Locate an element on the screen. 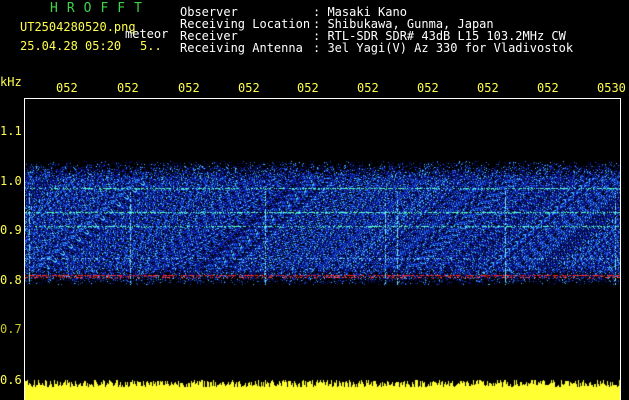 The height and width of the screenshot is (400, 629). value-antenna: : 3el Yagi(V) Az 330 for Vladivostok is located at coordinates (443, 48).